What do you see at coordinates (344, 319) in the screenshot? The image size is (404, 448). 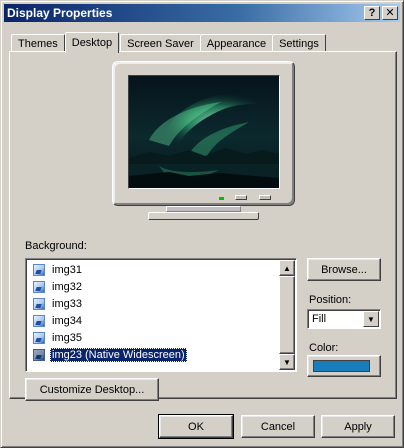 I see `position-select: Fill ▼` at bounding box center [344, 319].